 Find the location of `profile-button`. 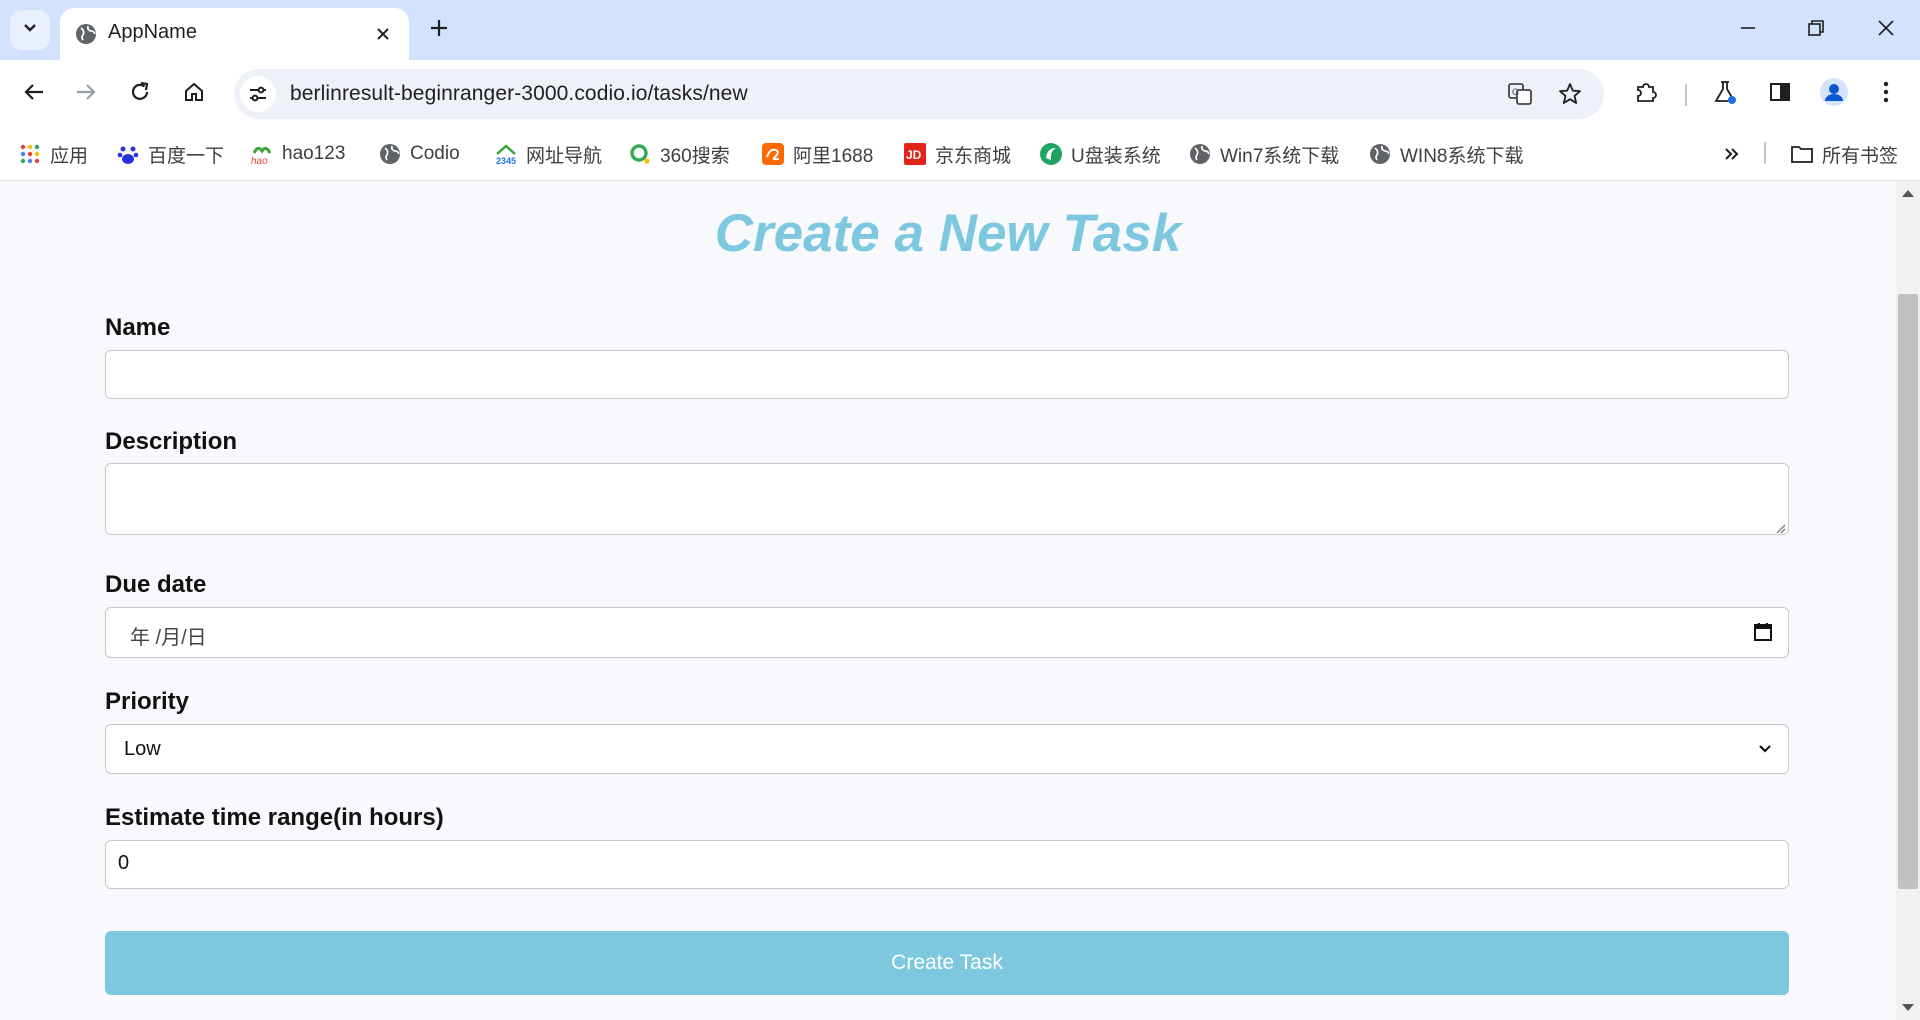

profile-button is located at coordinates (1834, 94).